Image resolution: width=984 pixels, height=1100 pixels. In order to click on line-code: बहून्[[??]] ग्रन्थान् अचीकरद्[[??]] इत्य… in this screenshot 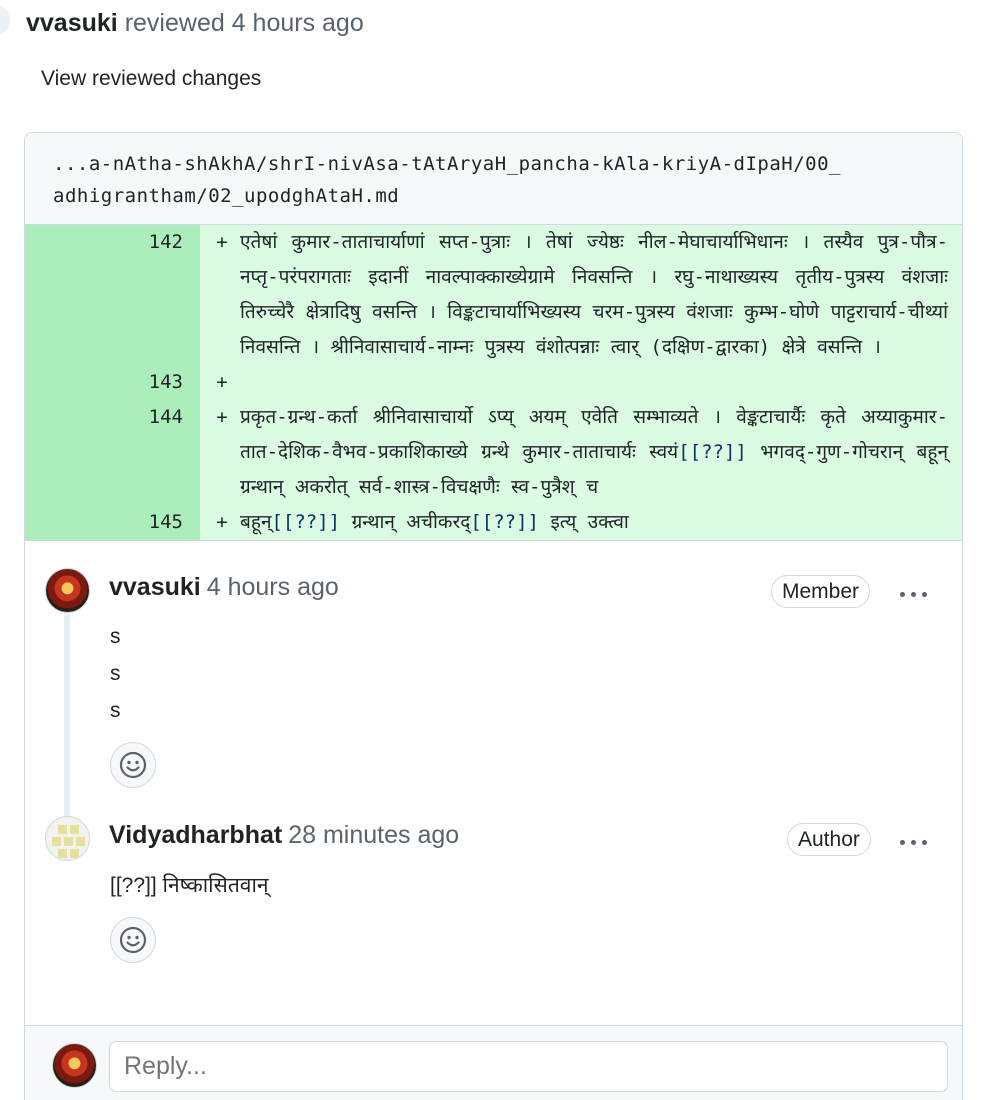, I will do `click(601, 522)`.